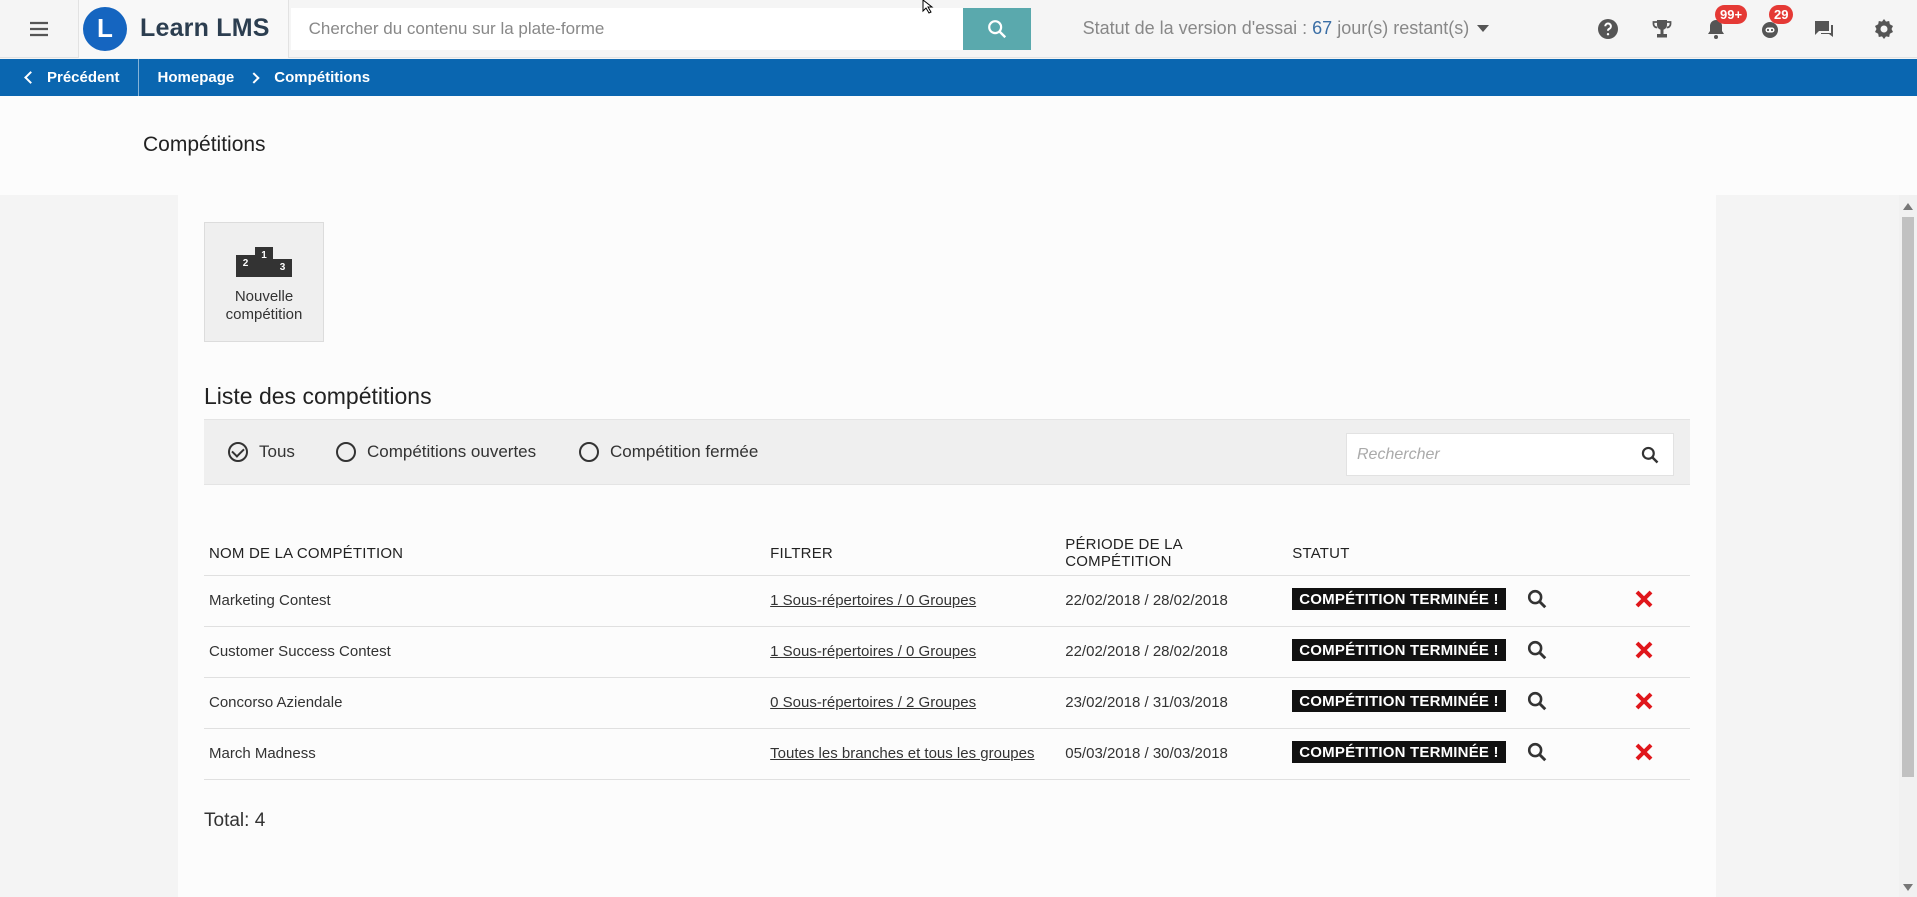  What do you see at coordinates (485, 652) in the screenshot?
I see `competition-name: Customer Success Contest` at bounding box center [485, 652].